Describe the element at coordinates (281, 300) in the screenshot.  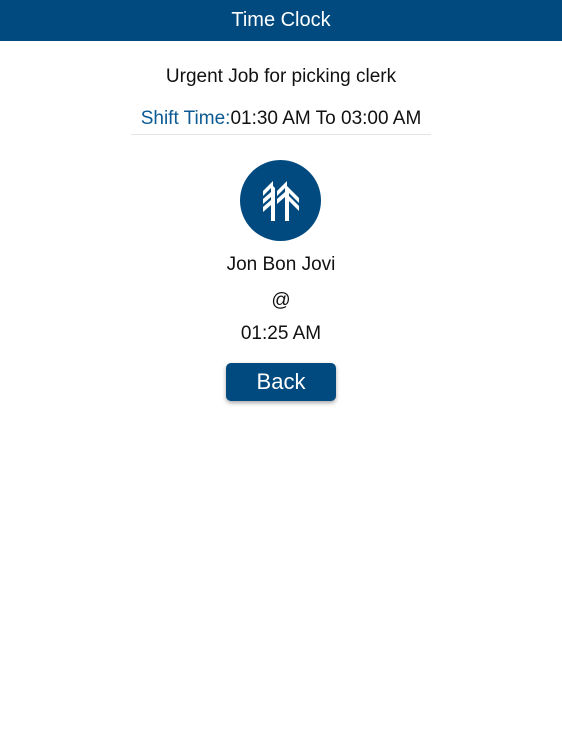
I see `at-symbol: @` at that location.